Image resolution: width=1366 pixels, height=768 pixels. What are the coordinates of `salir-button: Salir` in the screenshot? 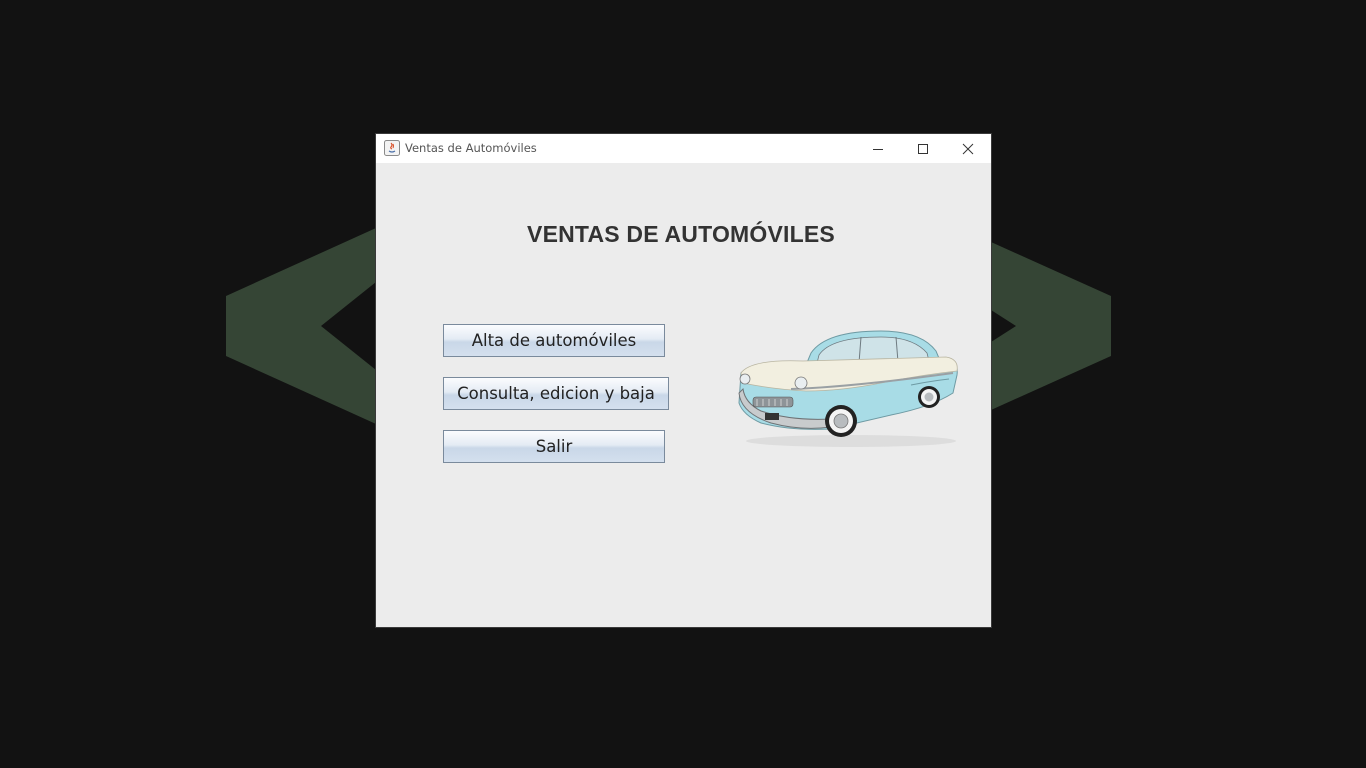 It's located at (554, 446).